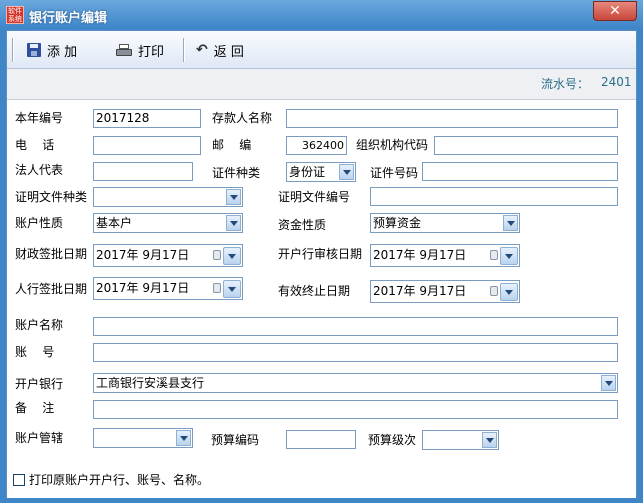 Image resolution: width=643 pixels, height=503 pixels. What do you see at coordinates (124, 50) in the screenshot?
I see `printer-icon` at bounding box center [124, 50].